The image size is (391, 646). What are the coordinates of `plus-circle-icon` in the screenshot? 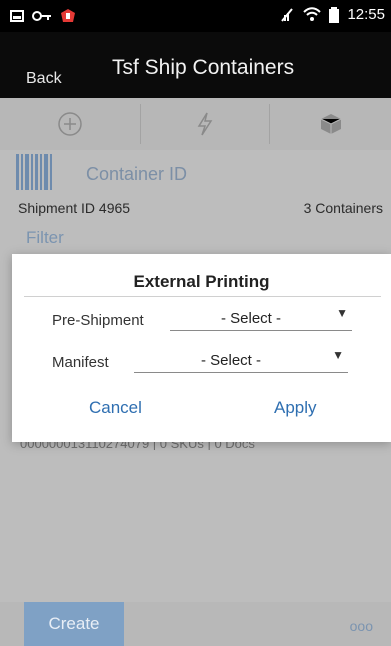 It's located at (70, 124).